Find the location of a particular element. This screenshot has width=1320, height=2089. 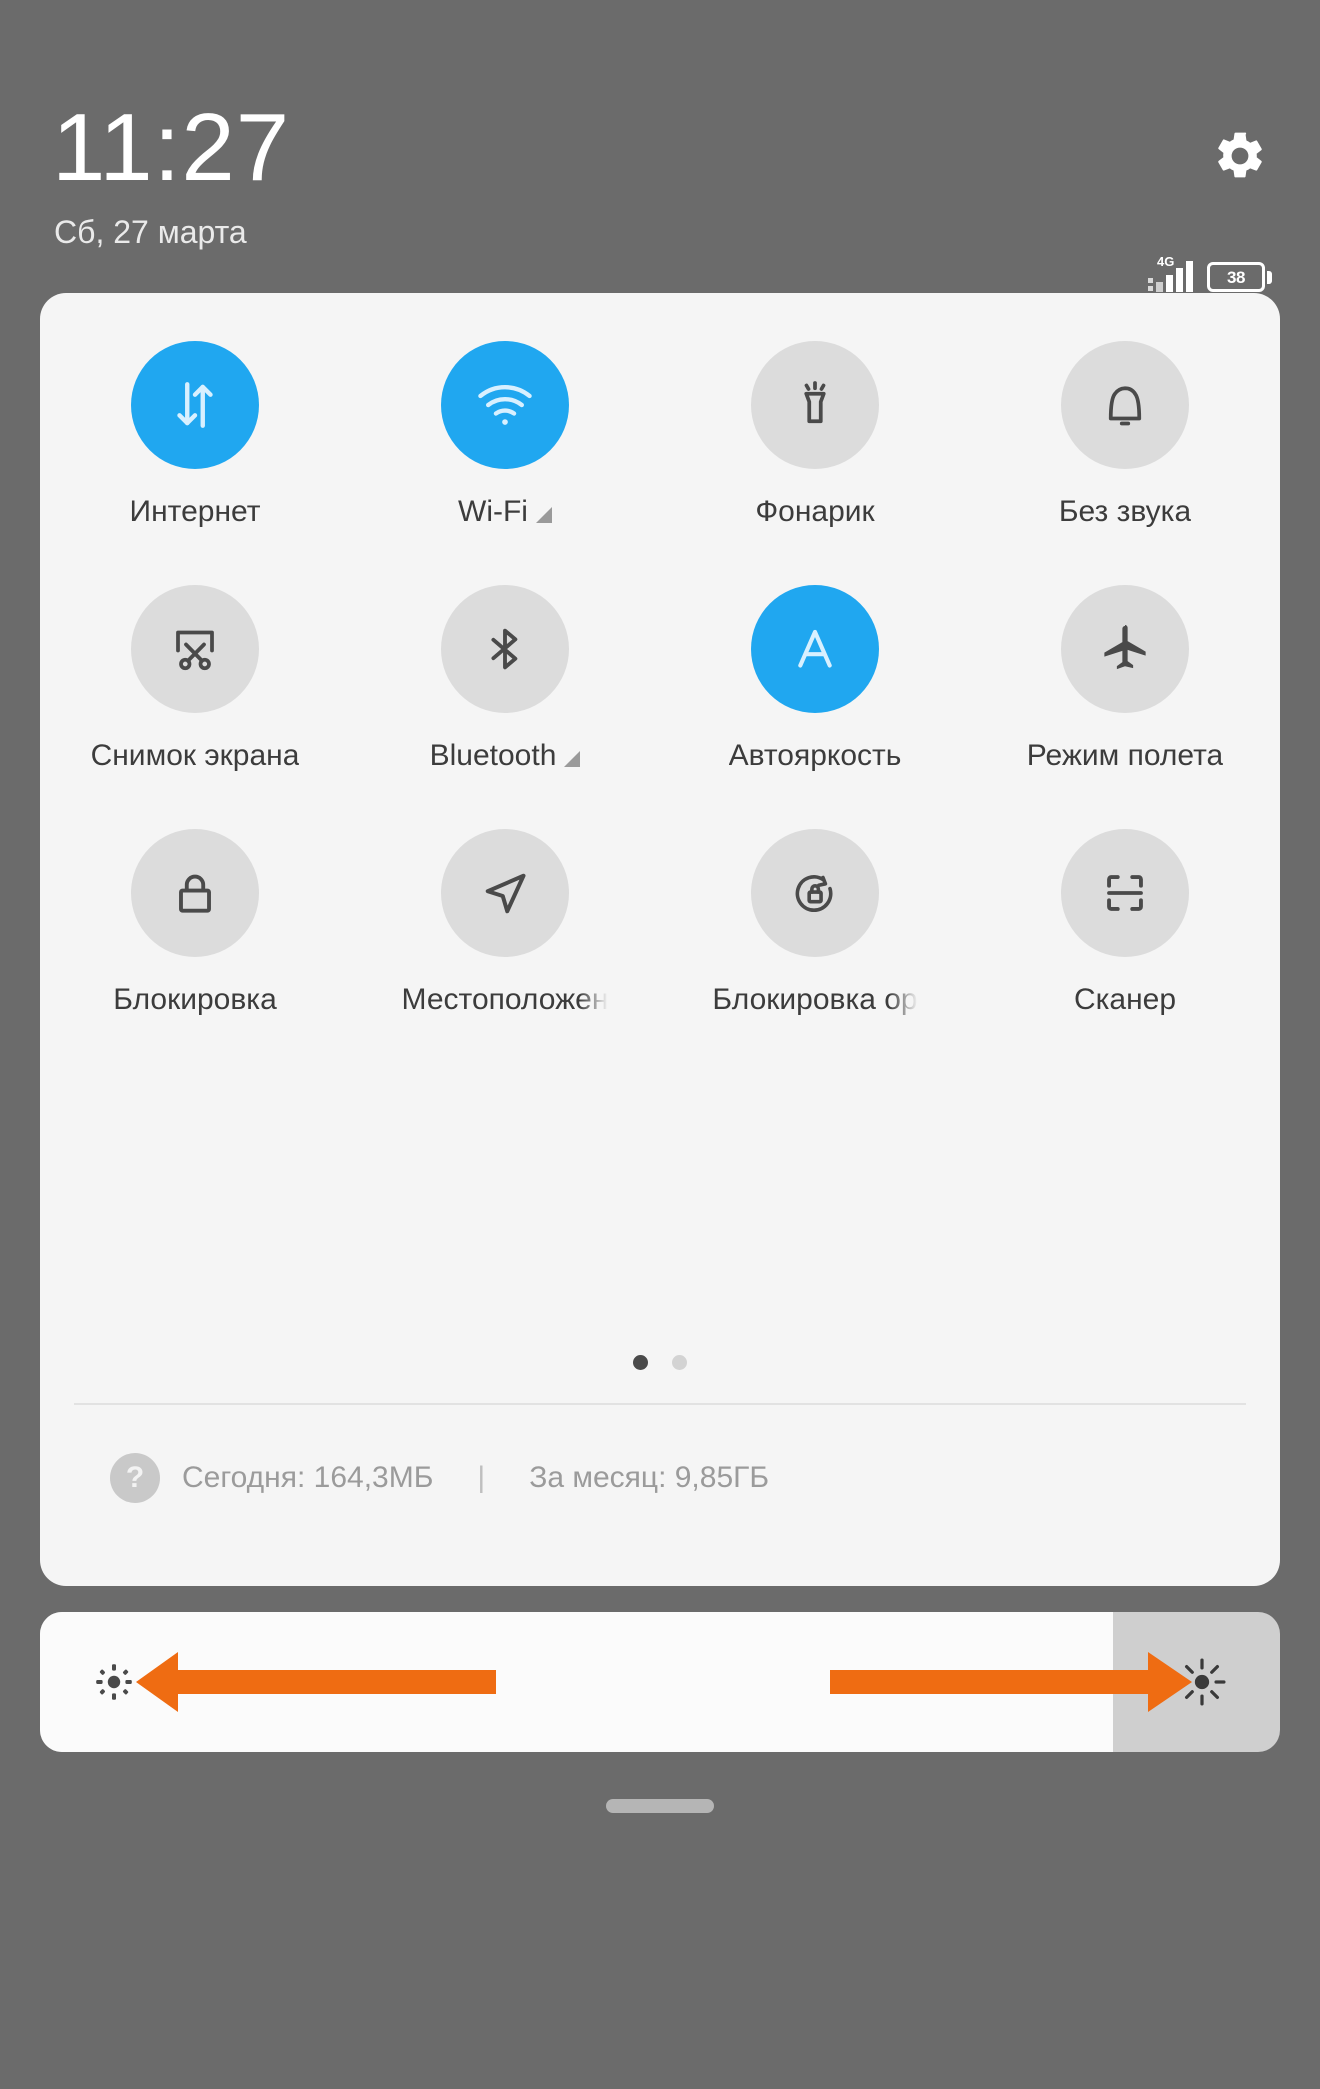

tile-auto-brightness: Автояркость is located at coordinates (815, 707).